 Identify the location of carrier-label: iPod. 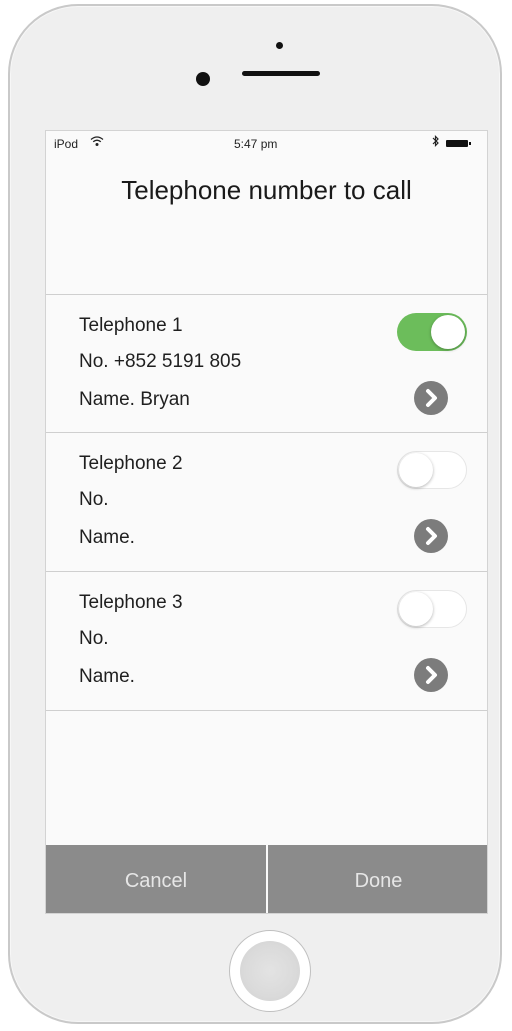
(66, 144).